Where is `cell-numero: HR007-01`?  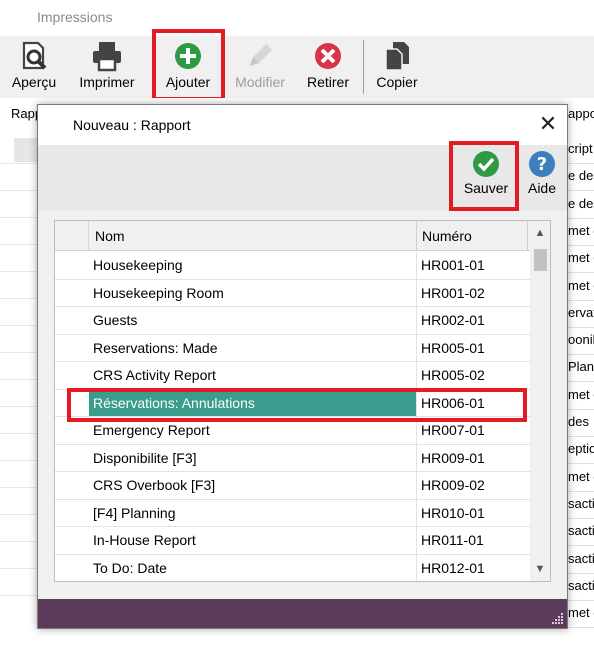 cell-numero: HR007-01 is located at coordinates (453, 430).